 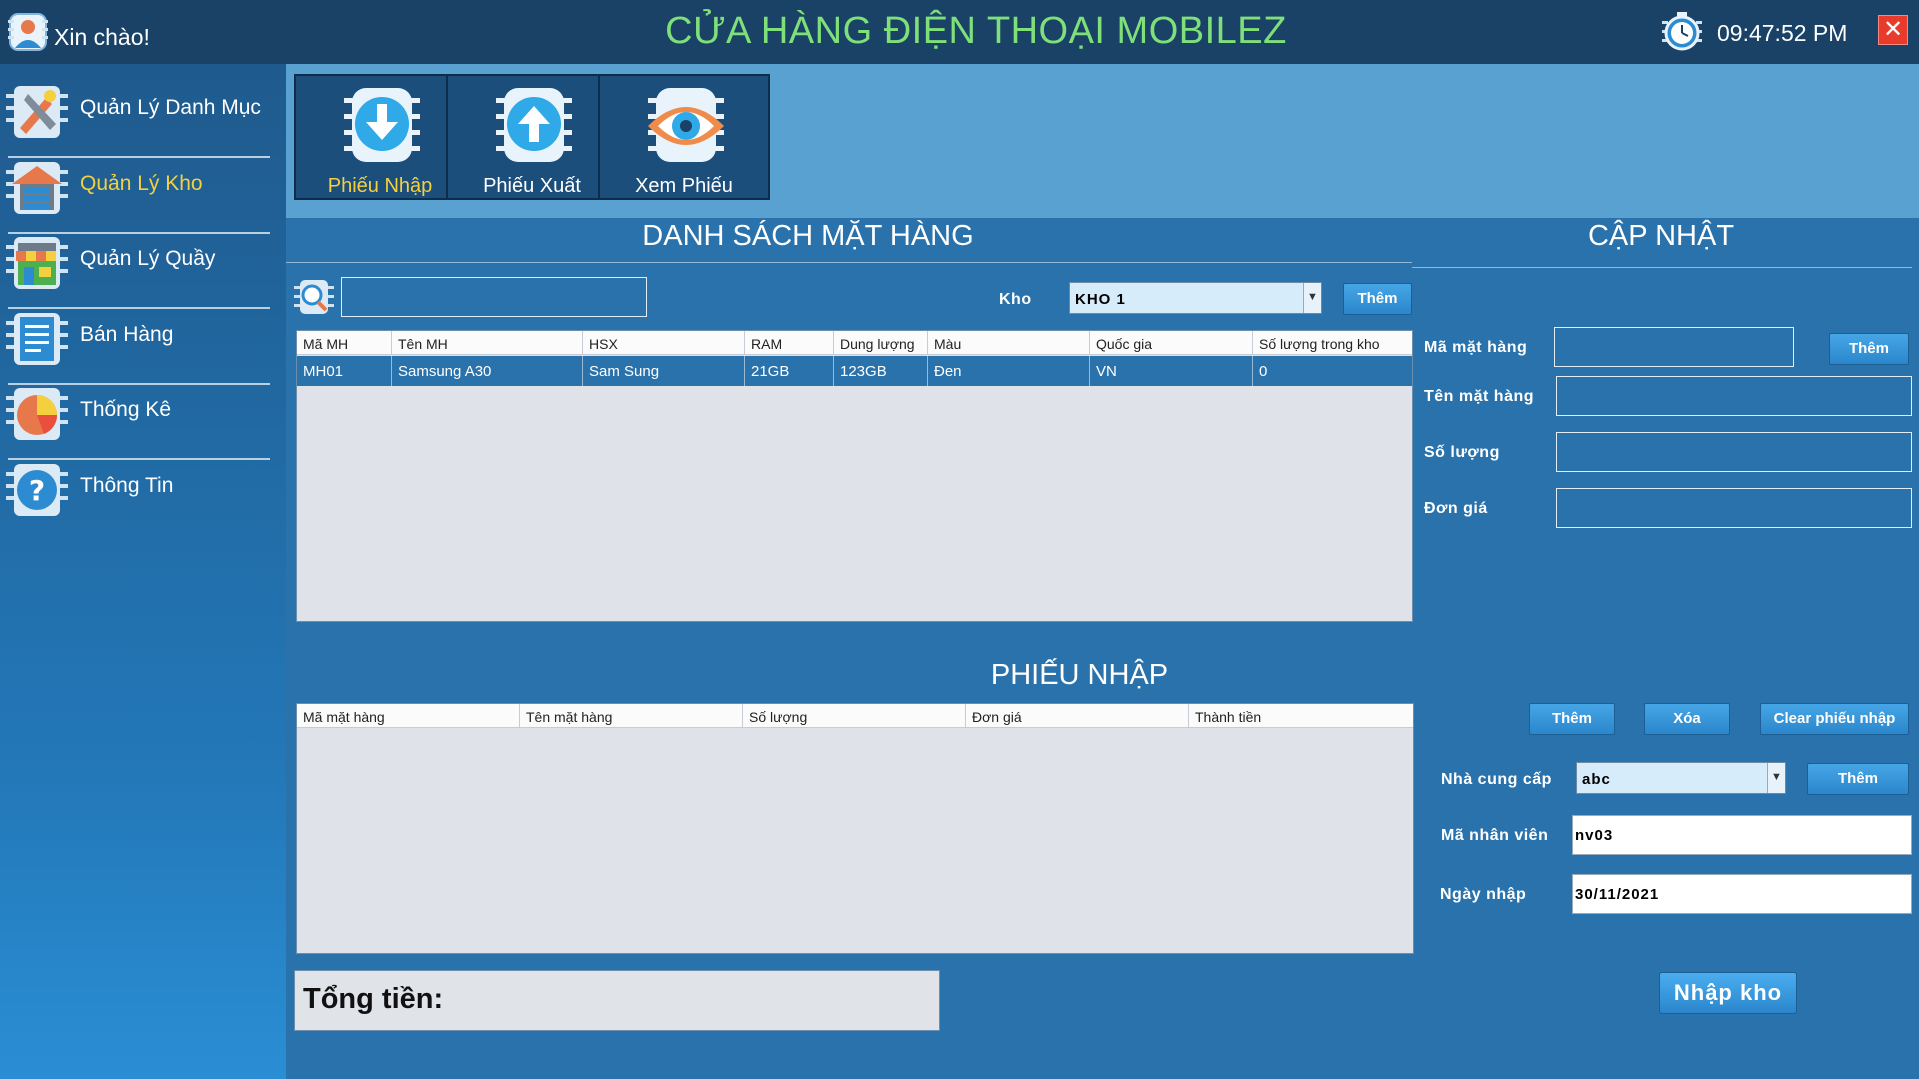 What do you see at coordinates (1496, 779) in the screenshot?
I see `supplier-label: Nhà cung cấp` at bounding box center [1496, 779].